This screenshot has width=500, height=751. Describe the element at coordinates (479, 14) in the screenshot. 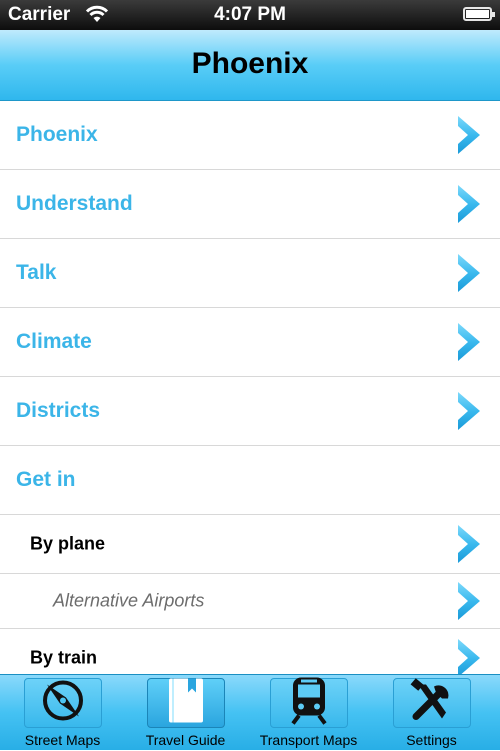

I see `battery-icon` at that location.